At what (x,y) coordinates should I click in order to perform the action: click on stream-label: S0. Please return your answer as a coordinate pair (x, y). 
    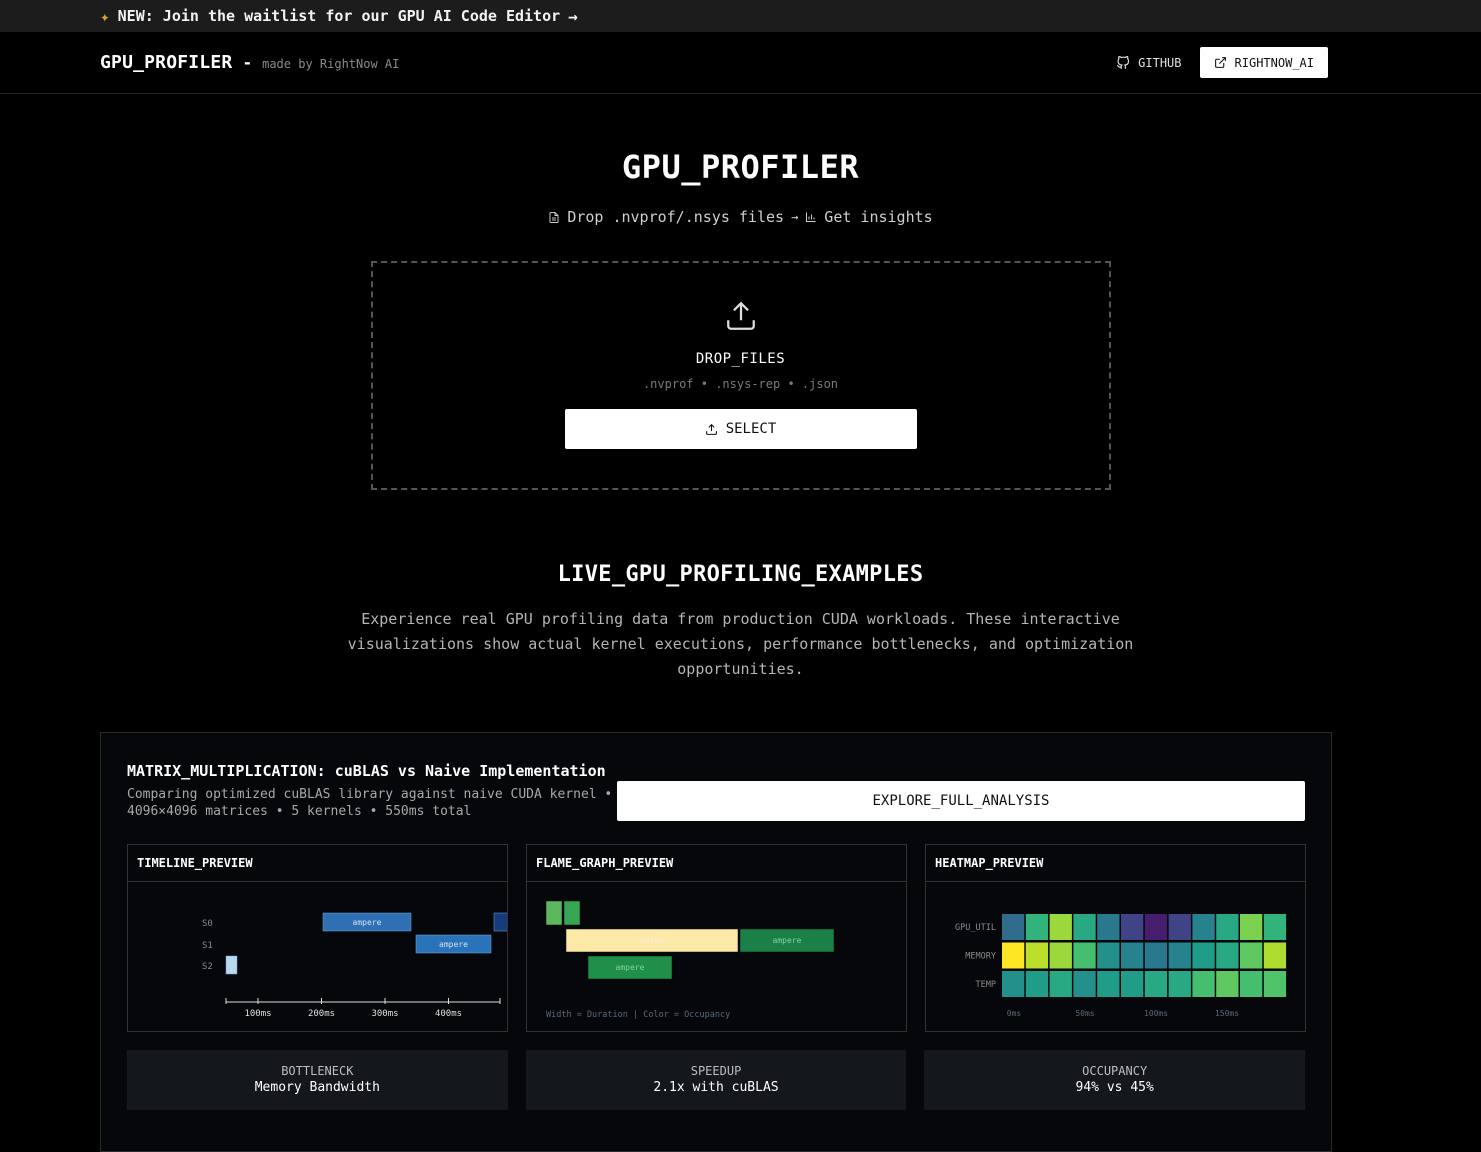
    Looking at the image, I should click on (207, 924).